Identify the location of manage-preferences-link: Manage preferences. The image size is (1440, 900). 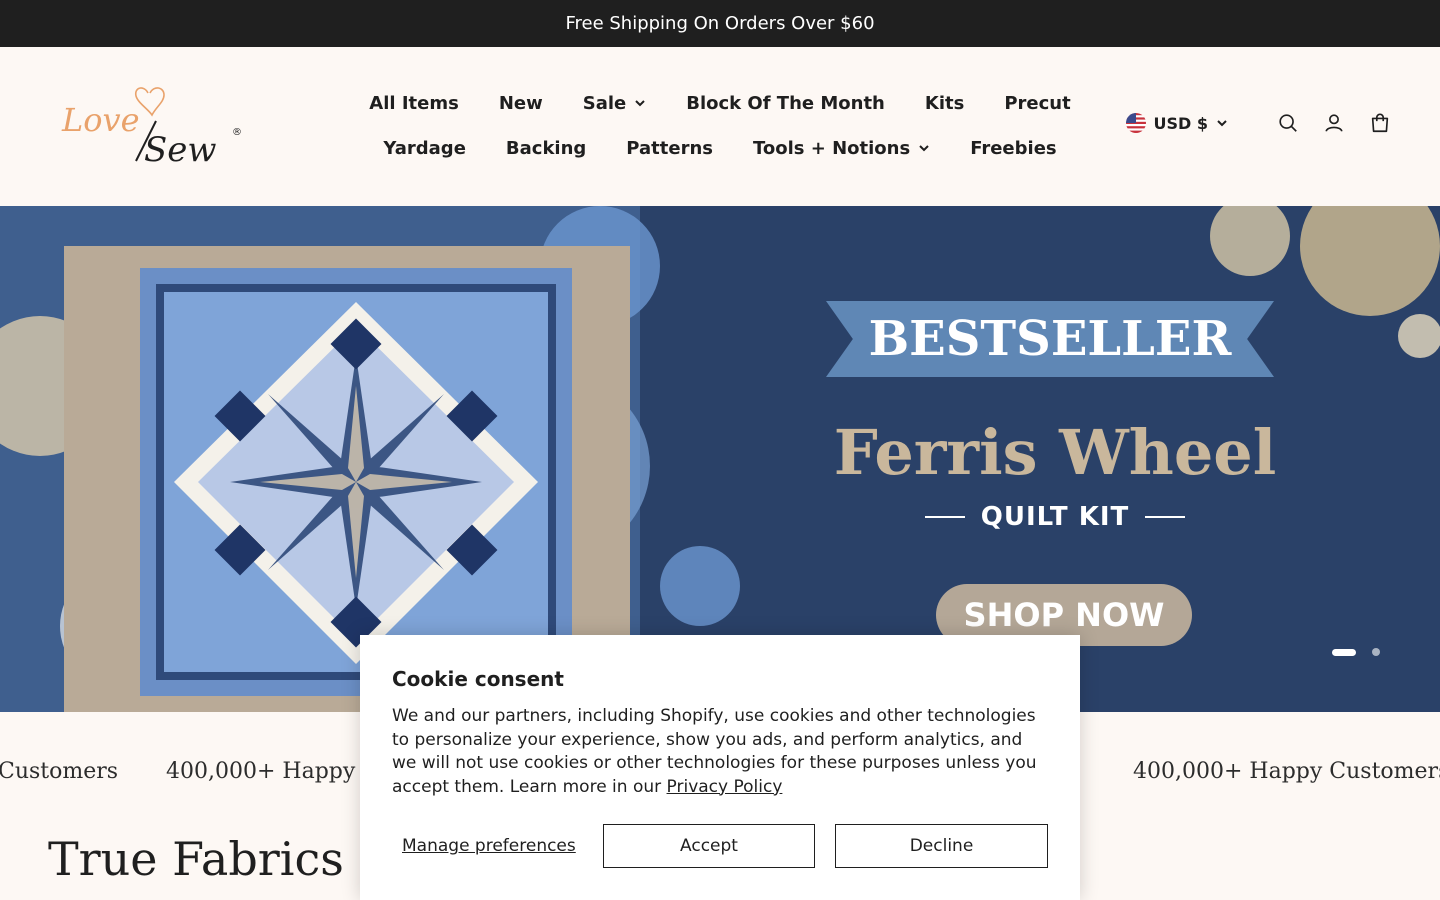
(487, 846).